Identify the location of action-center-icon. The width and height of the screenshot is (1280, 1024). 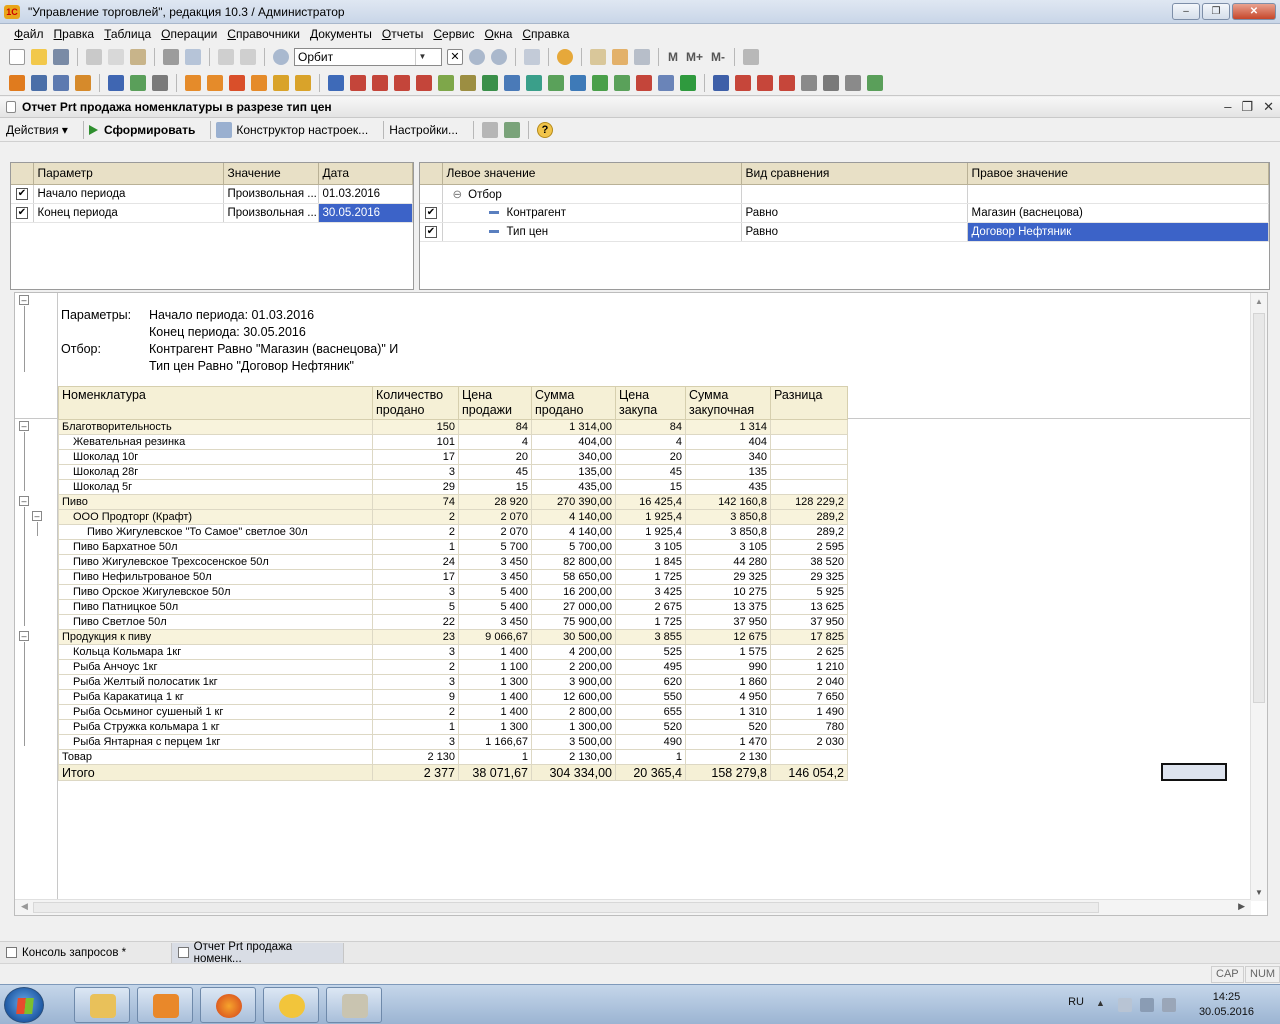
(1125, 1005).